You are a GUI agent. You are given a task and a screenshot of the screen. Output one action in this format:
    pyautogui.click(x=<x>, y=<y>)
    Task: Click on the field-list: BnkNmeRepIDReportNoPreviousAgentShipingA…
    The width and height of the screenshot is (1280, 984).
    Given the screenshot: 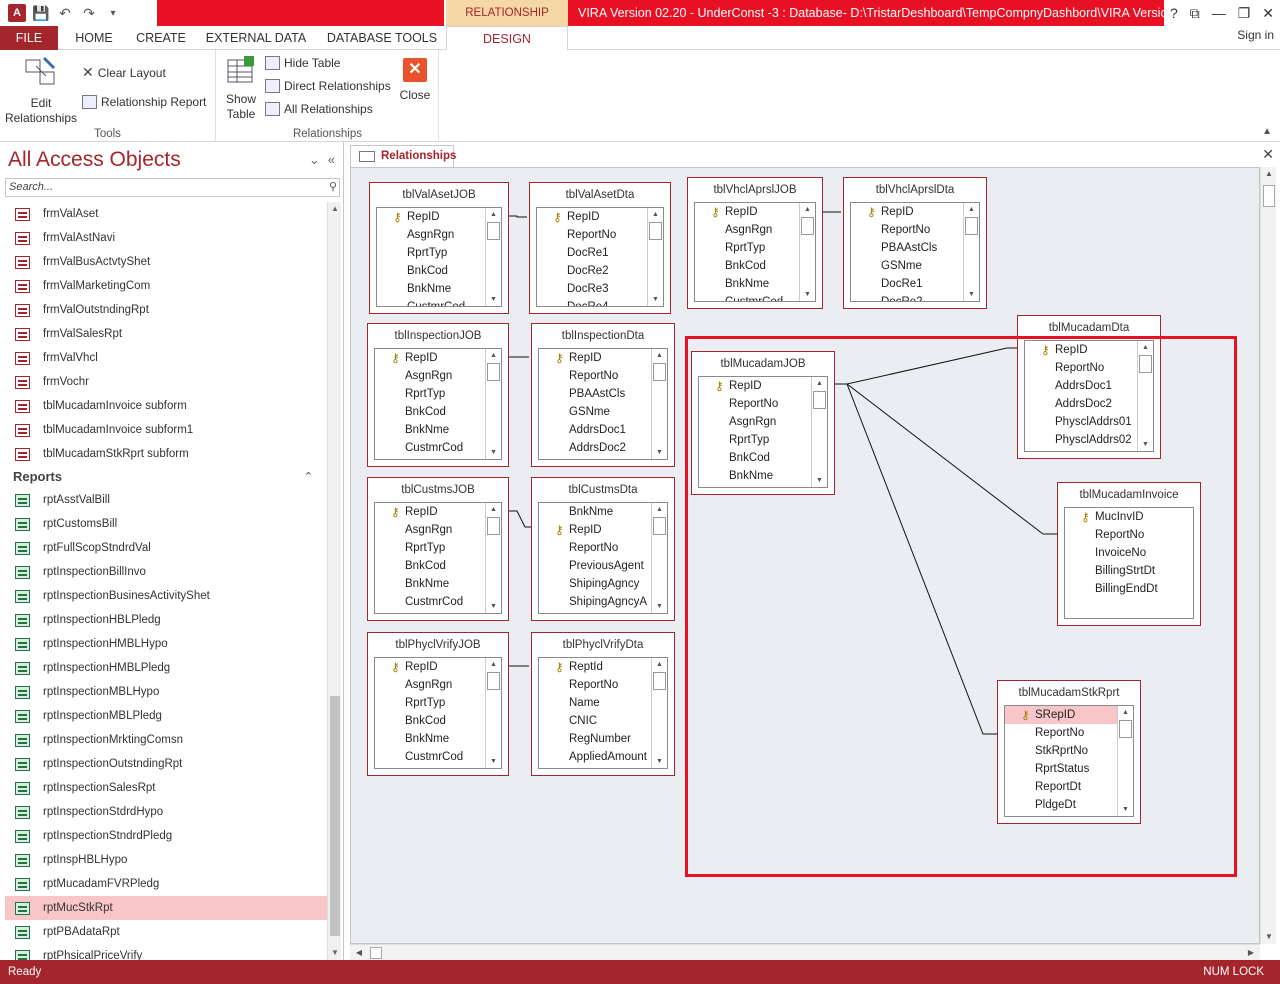 What is the action you would take?
    pyautogui.click(x=603, y=558)
    